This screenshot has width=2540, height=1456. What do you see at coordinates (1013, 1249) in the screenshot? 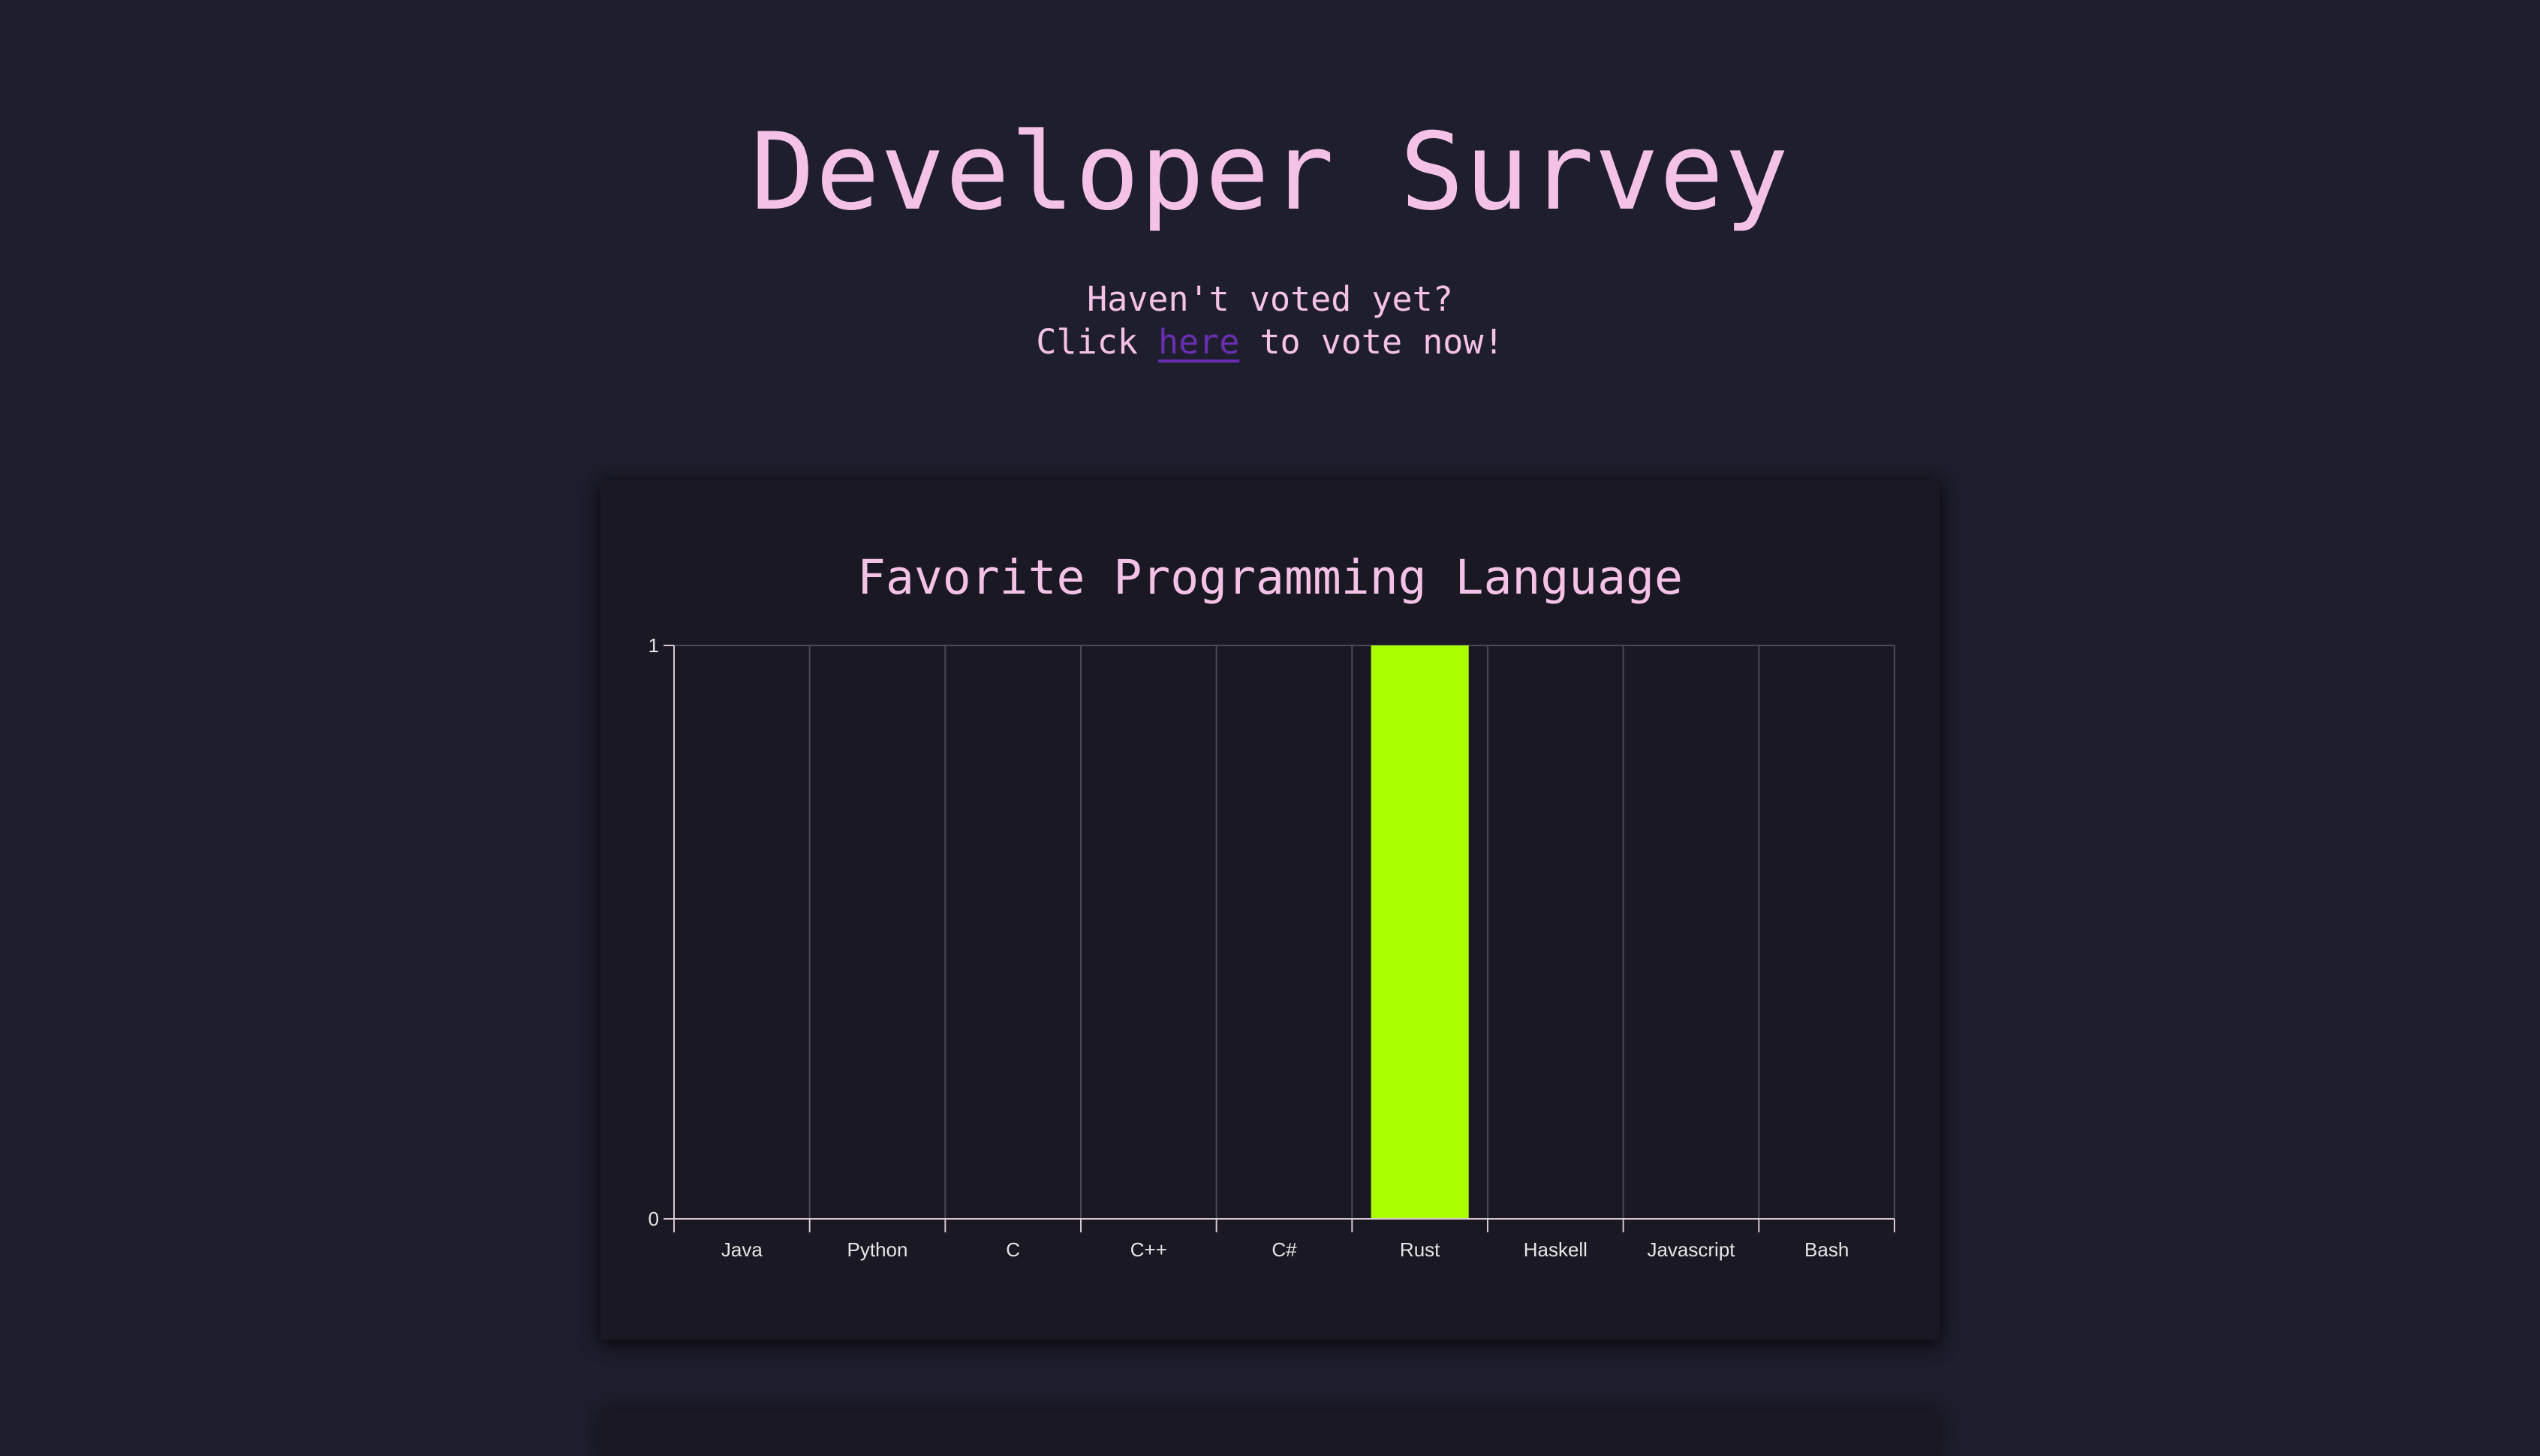
I see `x-tick-label: C` at bounding box center [1013, 1249].